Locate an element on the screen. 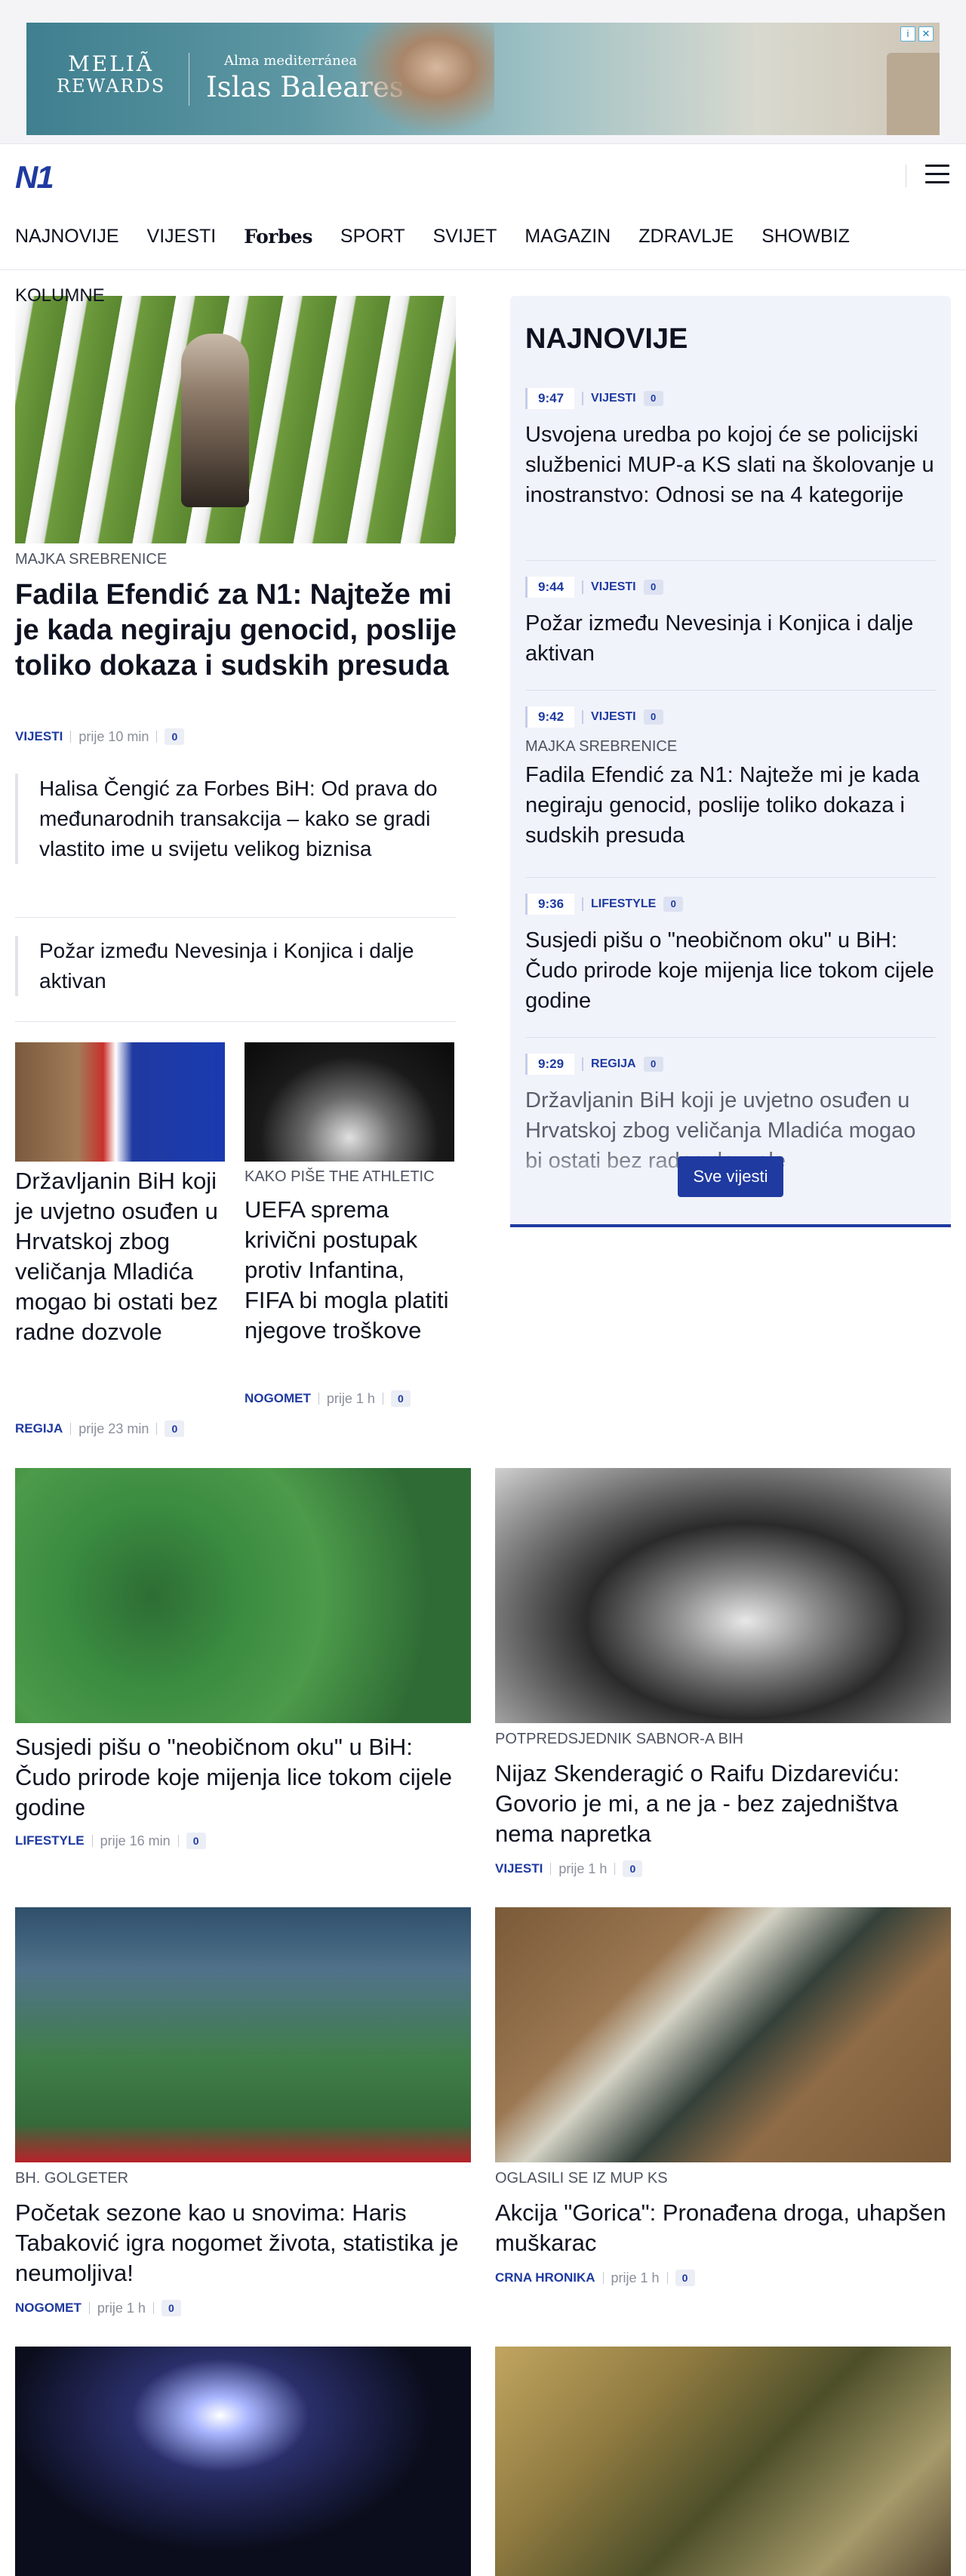  article-image-flags is located at coordinates (120, 1102).